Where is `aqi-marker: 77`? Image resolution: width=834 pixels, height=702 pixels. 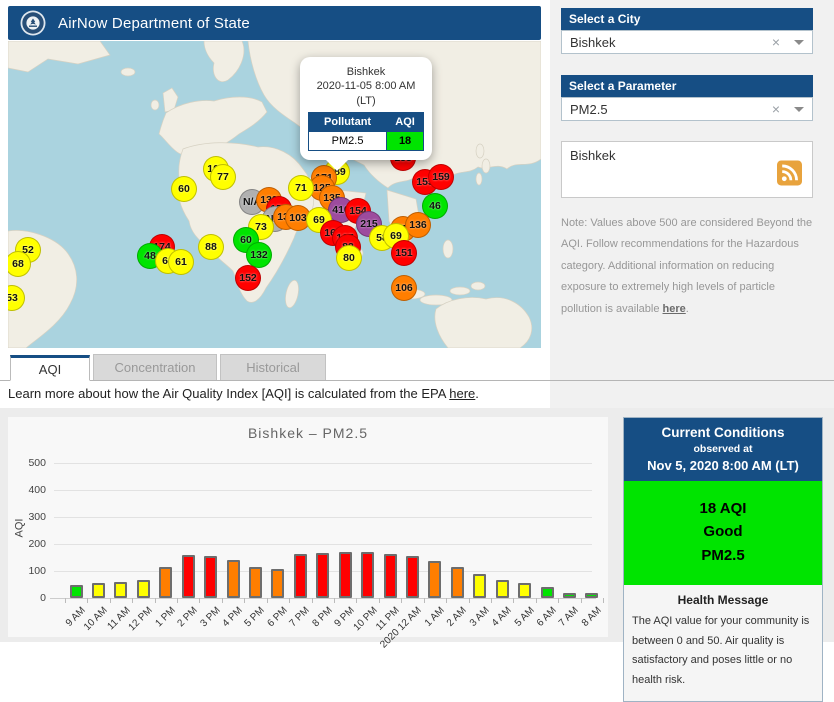
aqi-marker: 77 is located at coordinates (223, 177).